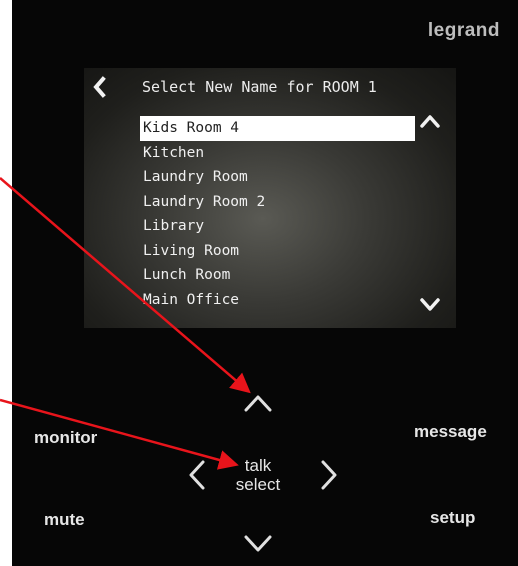  Describe the element at coordinates (258, 403) in the screenshot. I see `nav-up-chevron-icon` at that location.